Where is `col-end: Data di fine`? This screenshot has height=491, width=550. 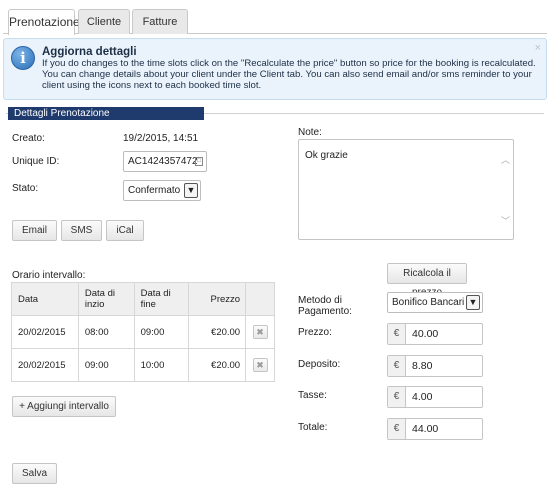 col-end: Data di fine is located at coordinates (161, 299).